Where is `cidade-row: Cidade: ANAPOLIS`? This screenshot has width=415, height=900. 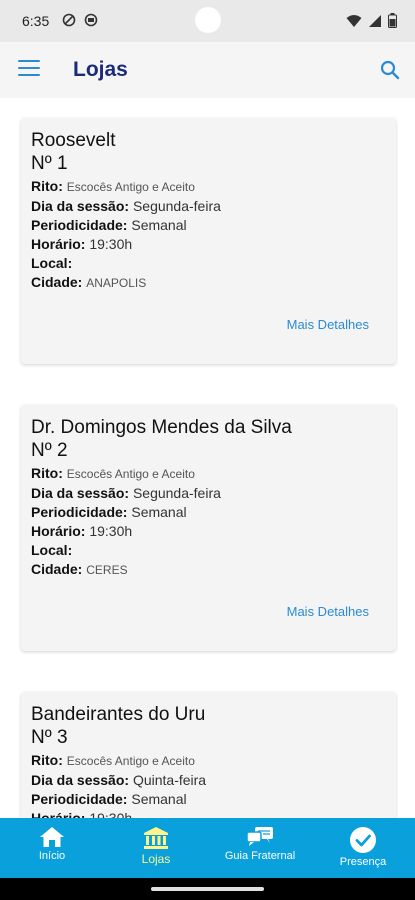 cidade-row: Cidade: ANAPOLIS is located at coordinates (208, 283).